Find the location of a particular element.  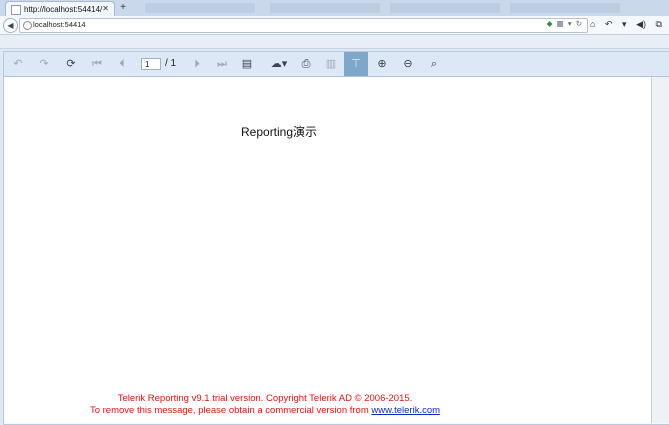

bookmarks-bar is located at coordinates (334, 42).